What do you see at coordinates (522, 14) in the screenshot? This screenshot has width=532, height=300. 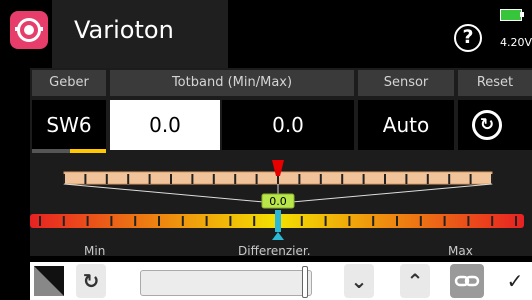 I see `battery-tip` at bounding box center [522, 14].